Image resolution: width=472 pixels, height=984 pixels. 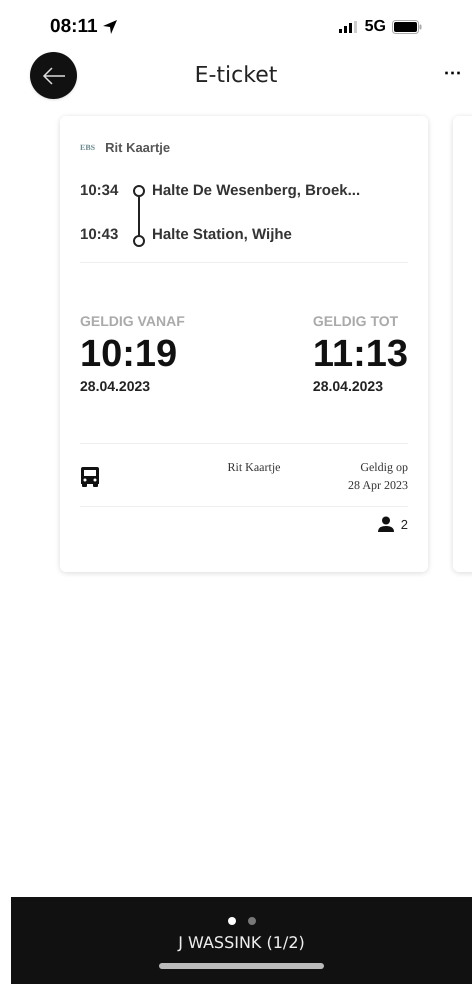 I want to click on stop-time: 10:43, so click(x=100, y=235).